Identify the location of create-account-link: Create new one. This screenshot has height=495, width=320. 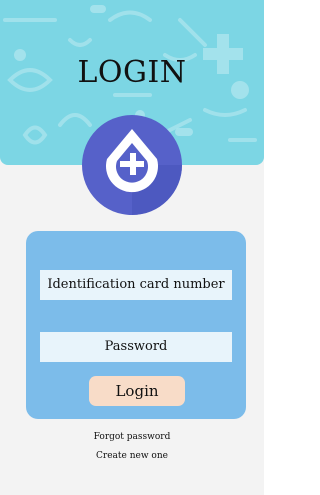
(132, 456).